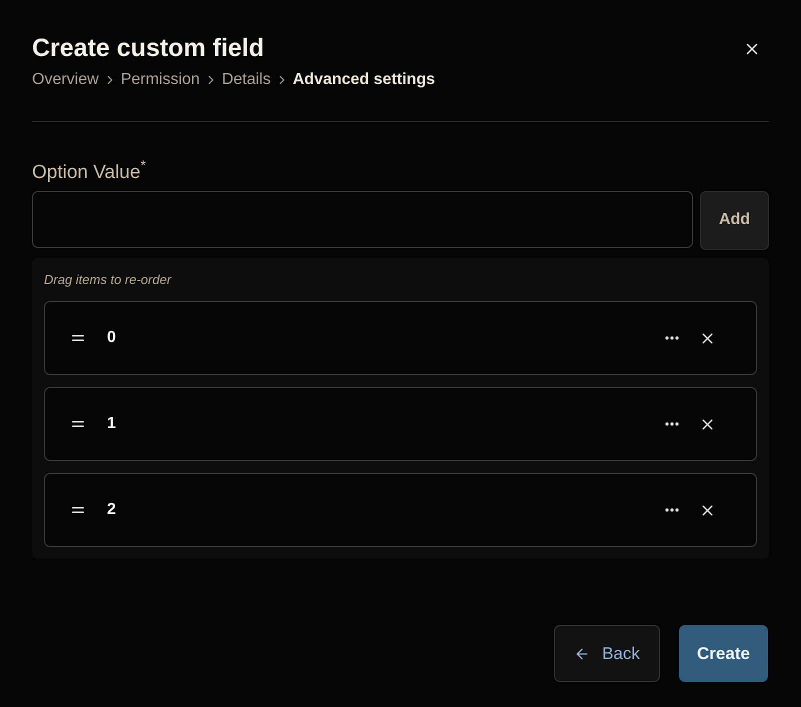 Image resolution: width=801 pixels, height=707 pixels. Describe the element at coordinates (400, 338) in the screenshot. I see `list-item: 0` at that location.